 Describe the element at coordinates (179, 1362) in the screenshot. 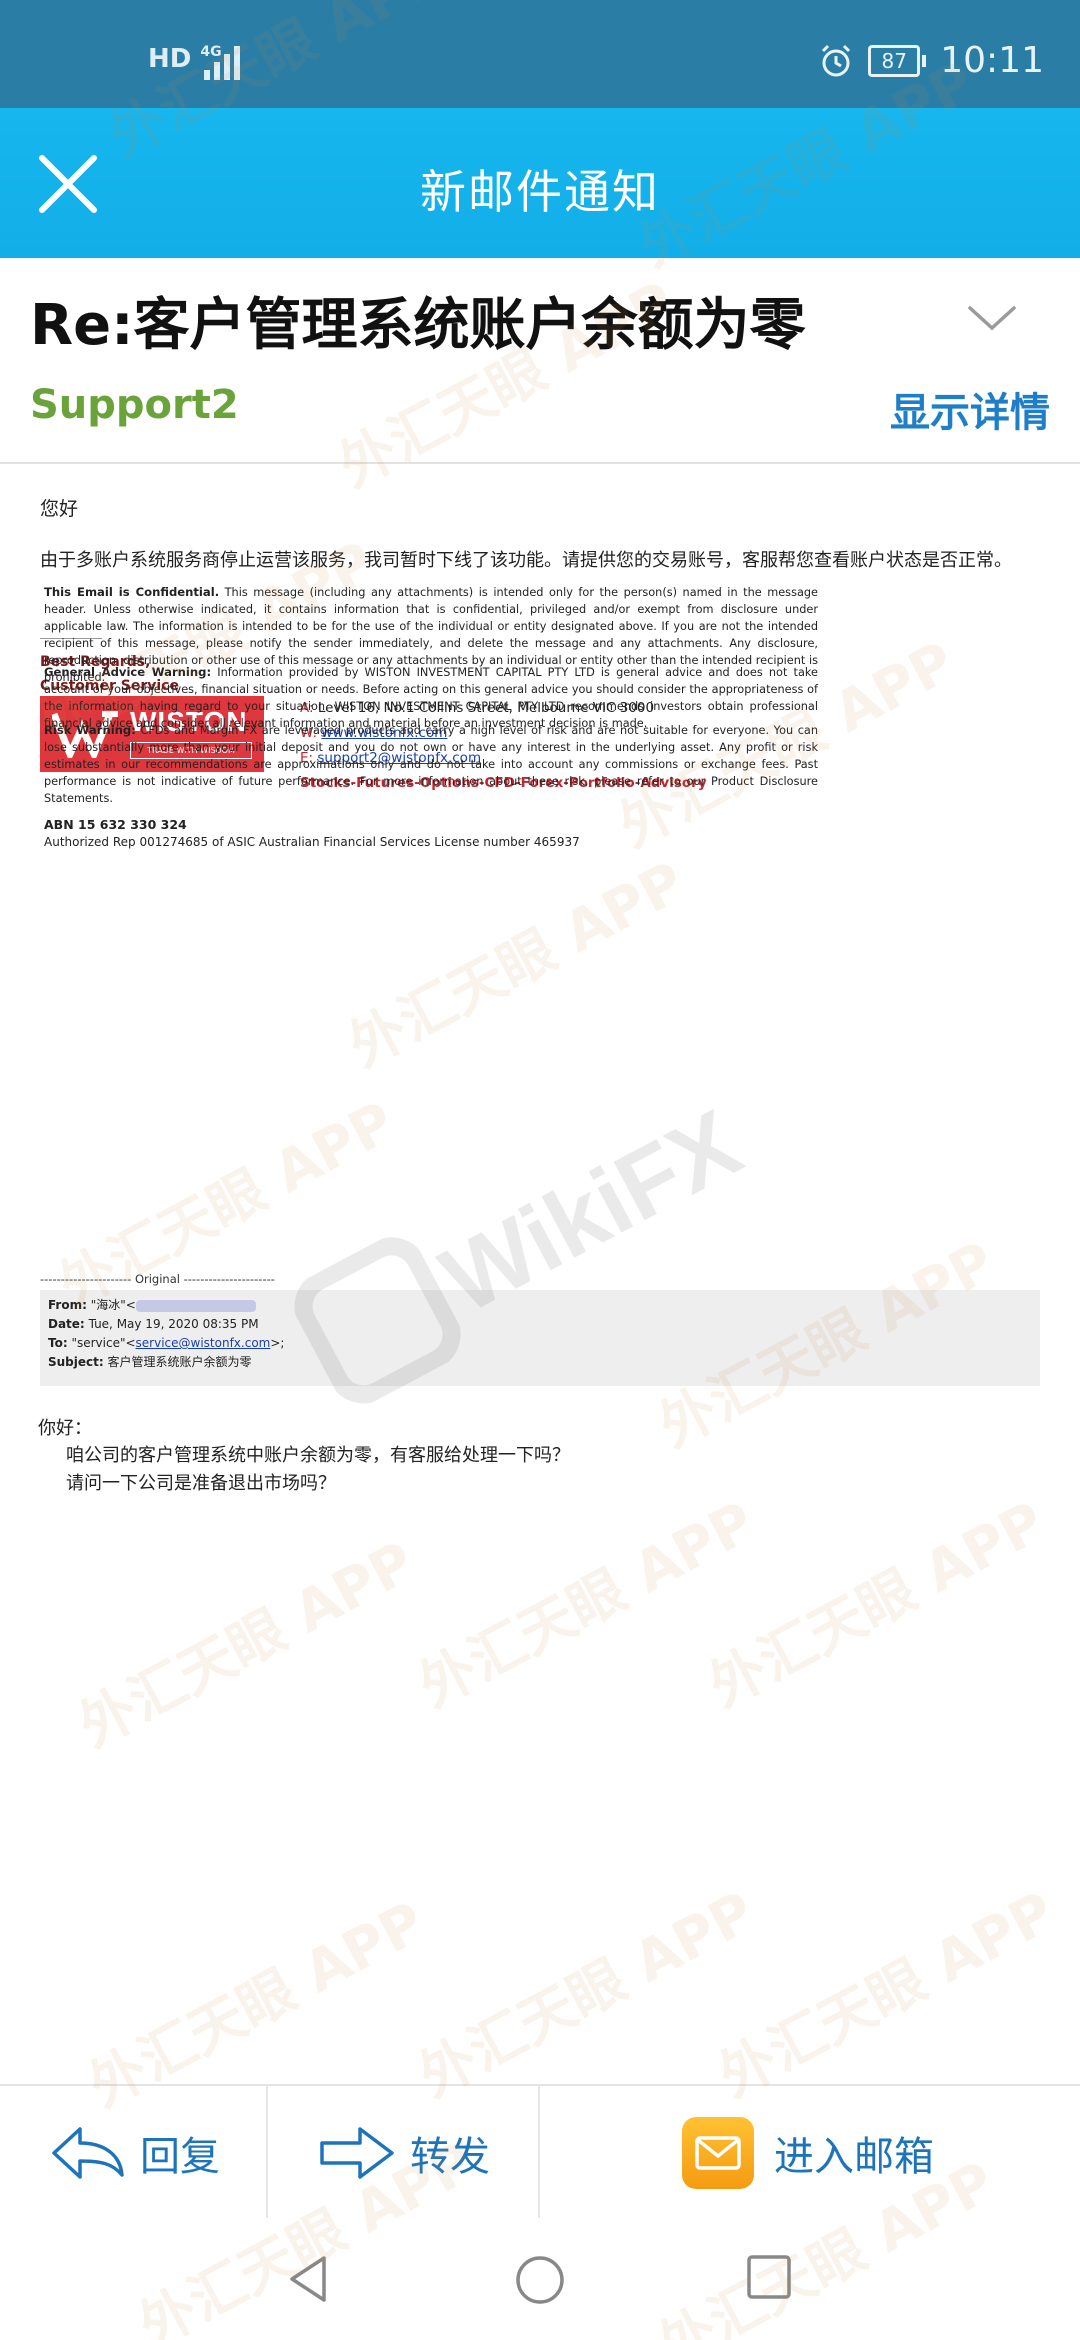

I see `subject-value: 客户管理系统账户余额为零` at that location.